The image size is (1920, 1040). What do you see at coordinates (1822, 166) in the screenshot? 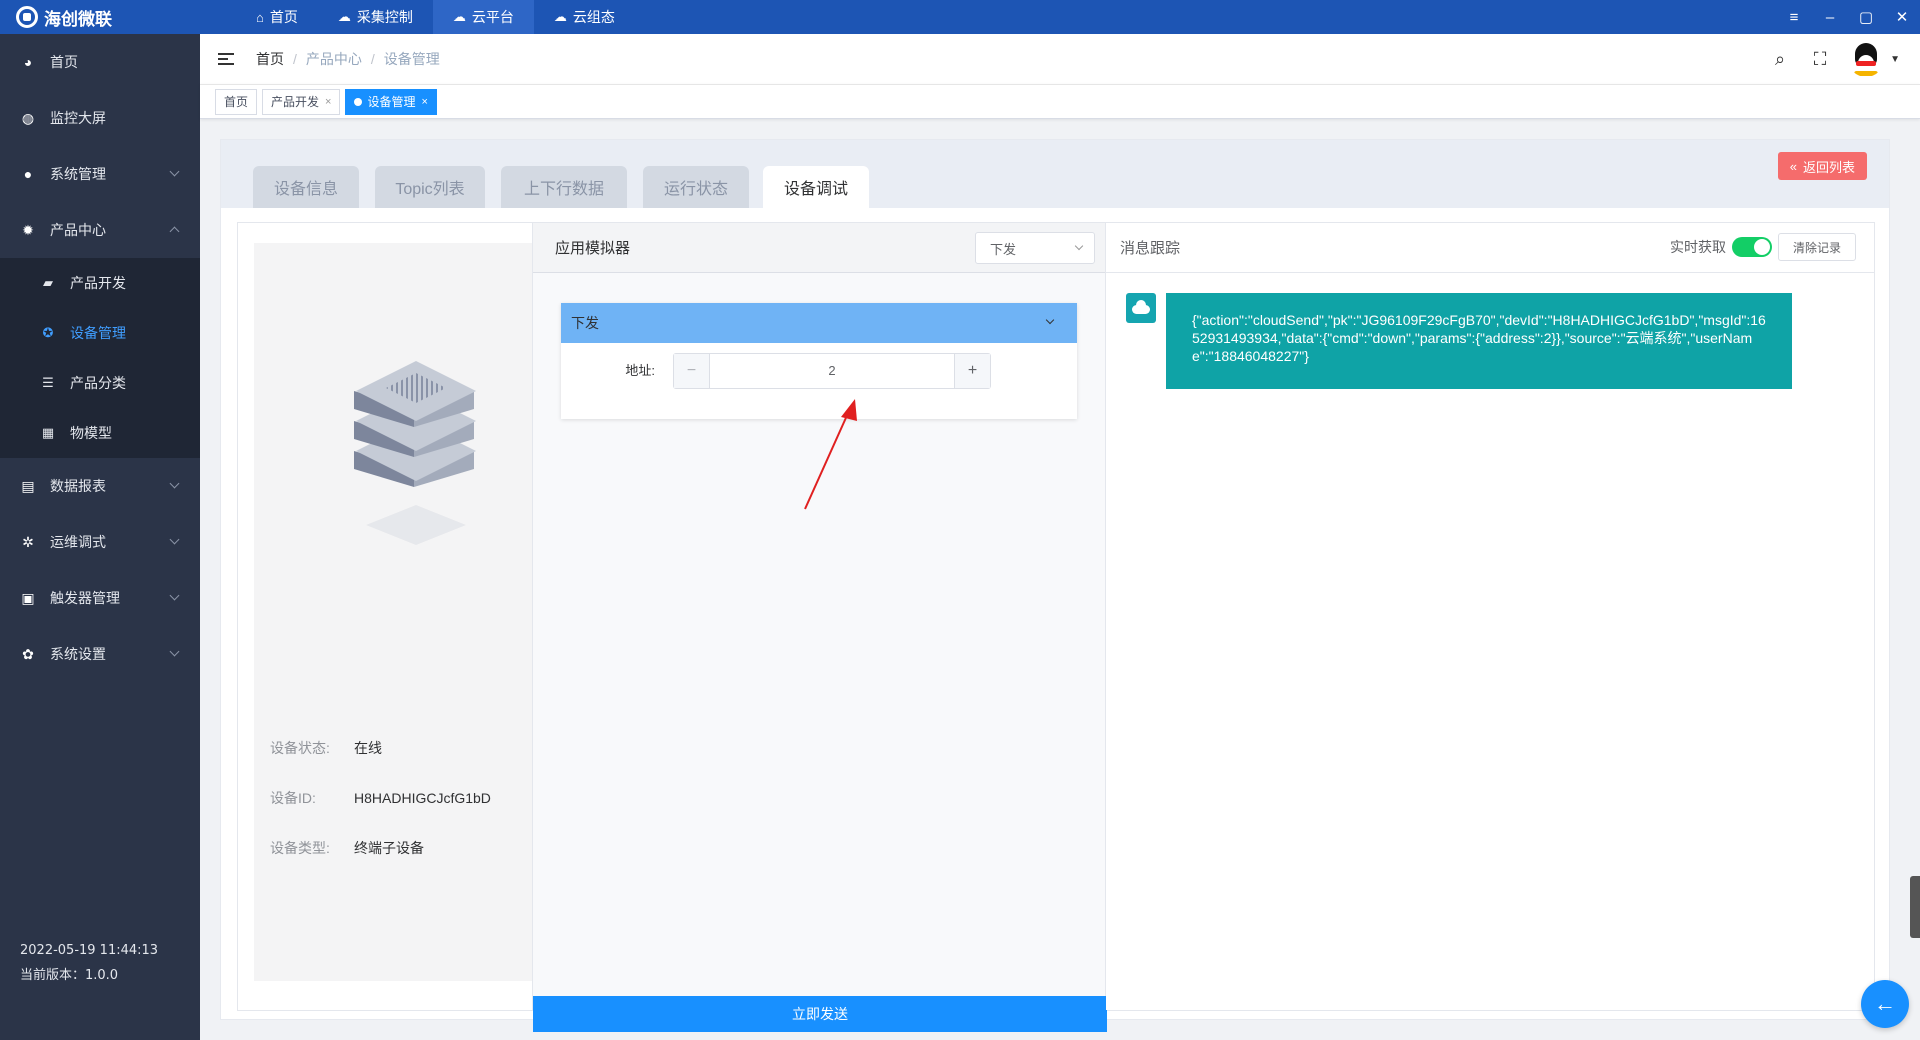
I see `back-to-list-button: «返回列表` at bounding box center [1822, 166].